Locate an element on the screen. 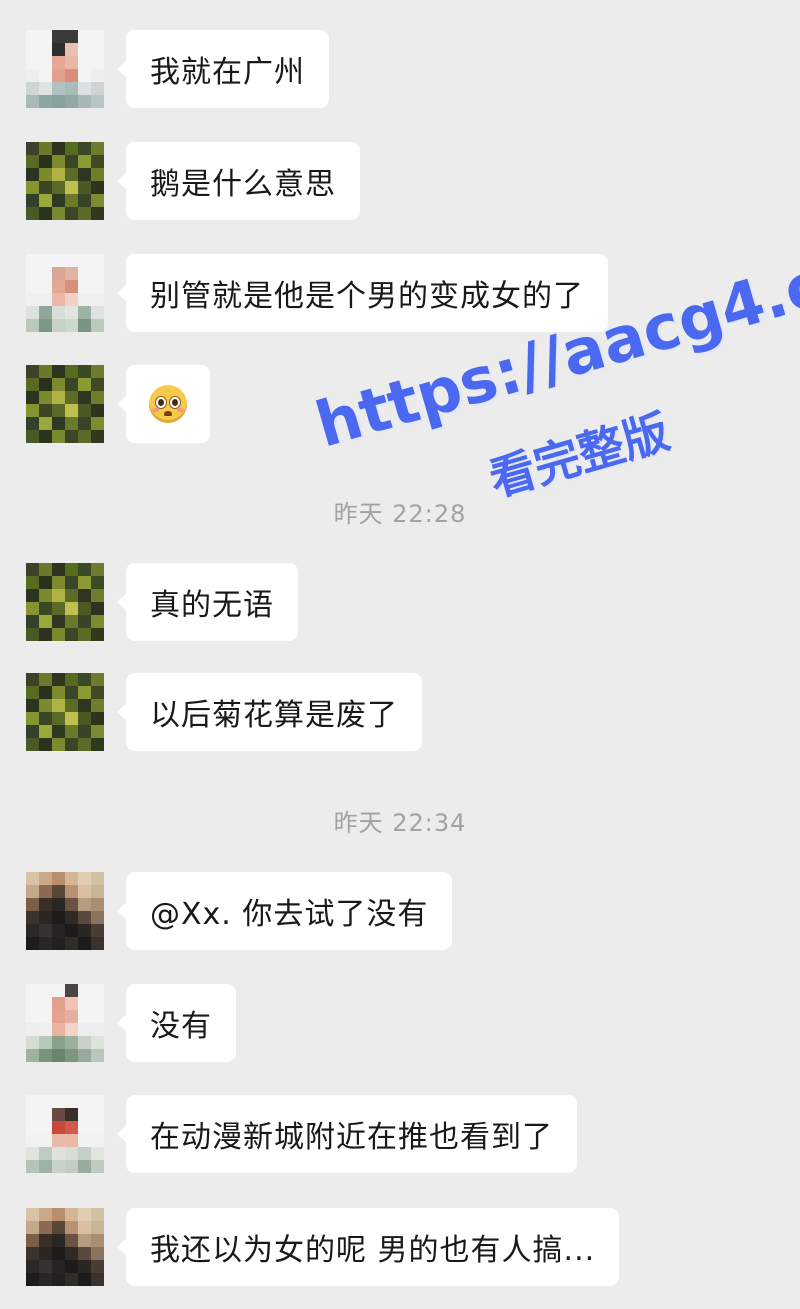  message-row: 以后菊花算是废了 is located at coordinates (224, 712).